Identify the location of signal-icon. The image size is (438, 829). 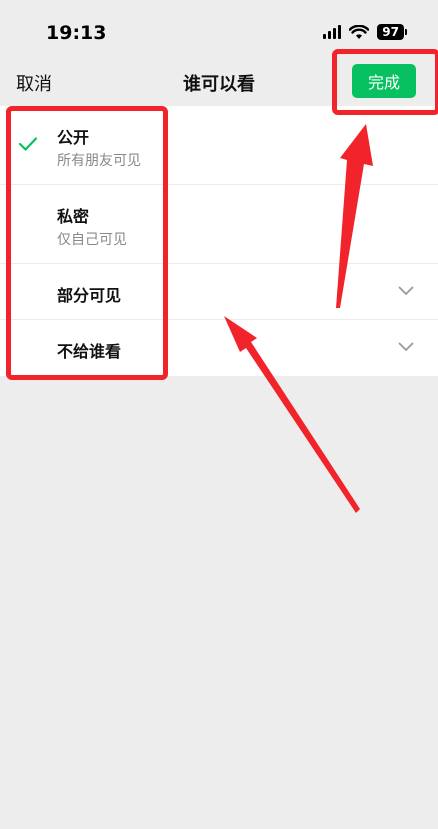
(332, 32).